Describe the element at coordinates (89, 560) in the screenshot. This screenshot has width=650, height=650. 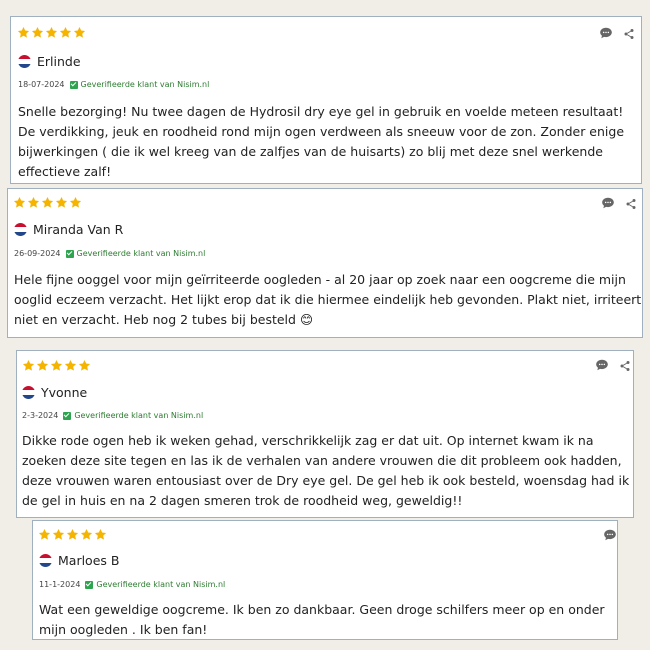
I see `reviewer-name: Marloes B` at that location.